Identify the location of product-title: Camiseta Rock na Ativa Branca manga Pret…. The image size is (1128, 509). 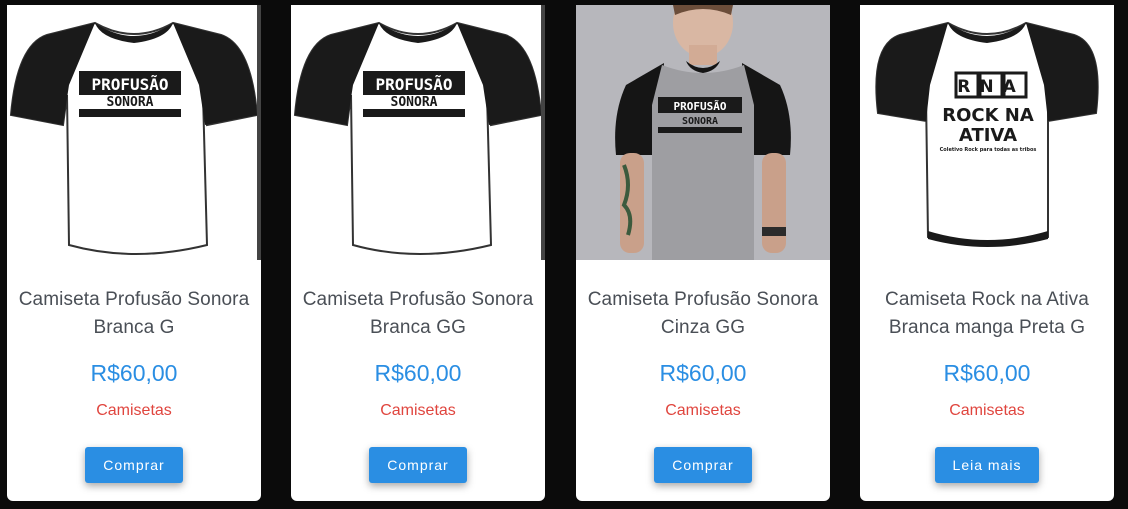
(987, 314).